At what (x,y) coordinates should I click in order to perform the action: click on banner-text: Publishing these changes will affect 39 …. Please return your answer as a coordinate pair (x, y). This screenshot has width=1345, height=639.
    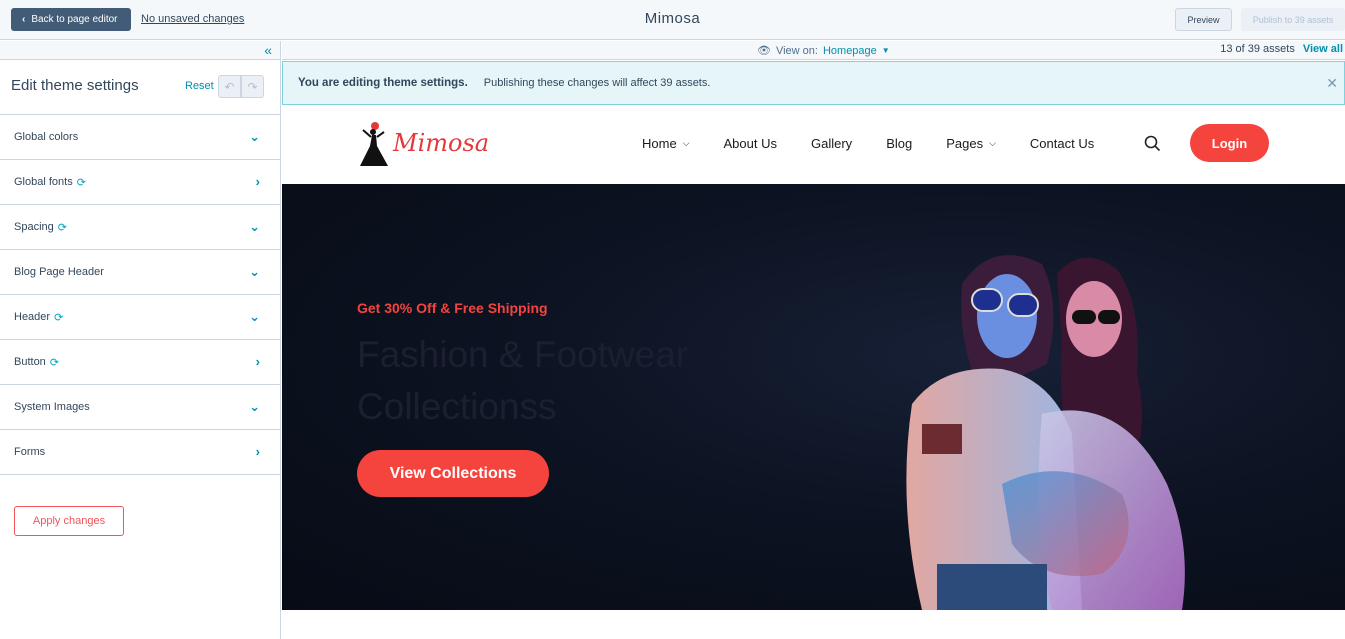
    Looking at the image, I should click on (597, 83).